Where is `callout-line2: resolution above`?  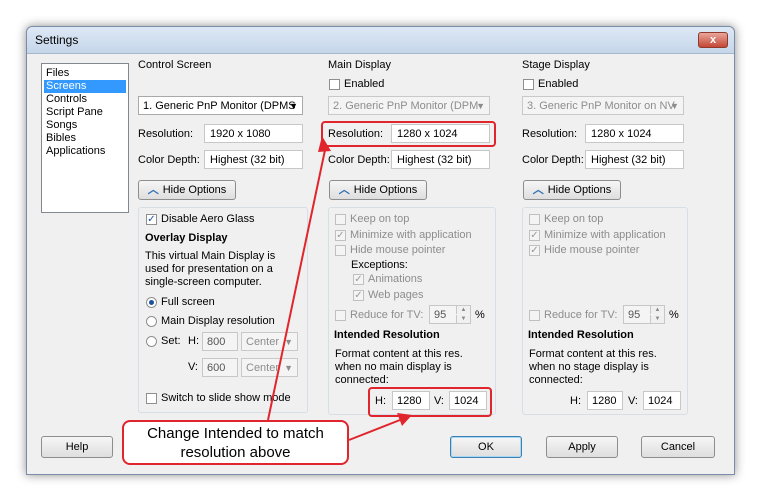 callout-line2: resolution above is located at coordinates (235, 452).